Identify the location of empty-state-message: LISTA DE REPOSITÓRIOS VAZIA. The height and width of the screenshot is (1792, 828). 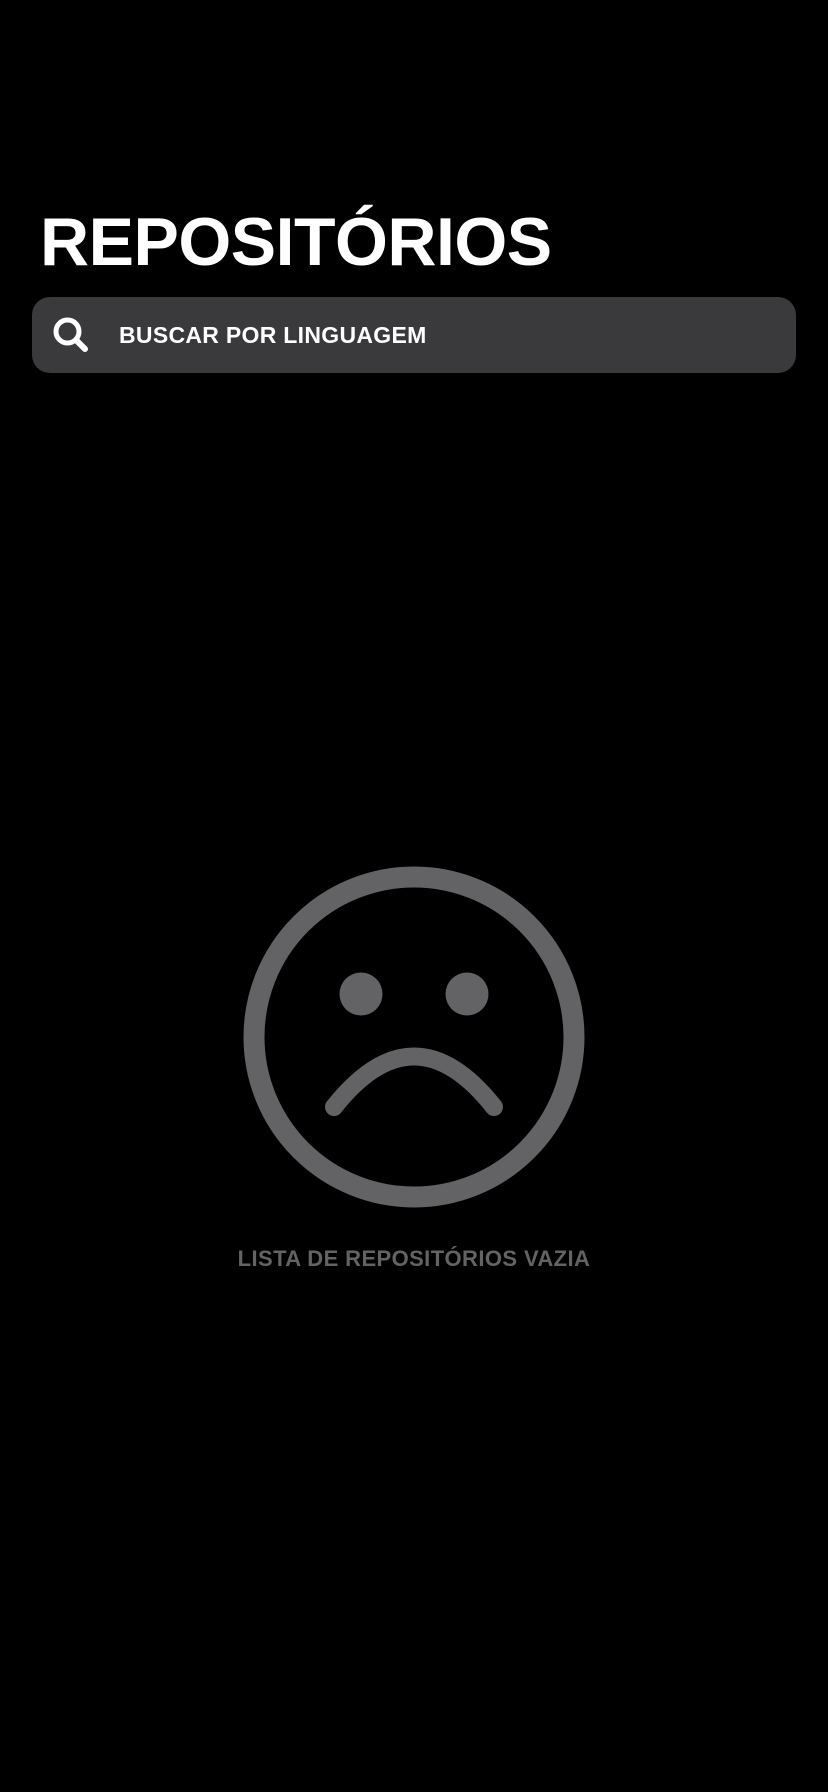
(414, 1258).